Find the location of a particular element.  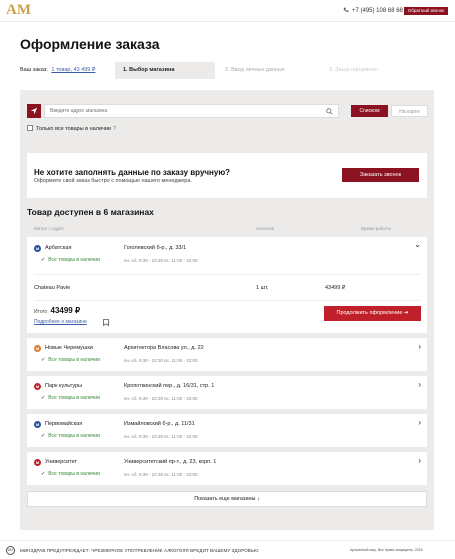

metro-name: Первомайская is located at coordinates (64, 424).